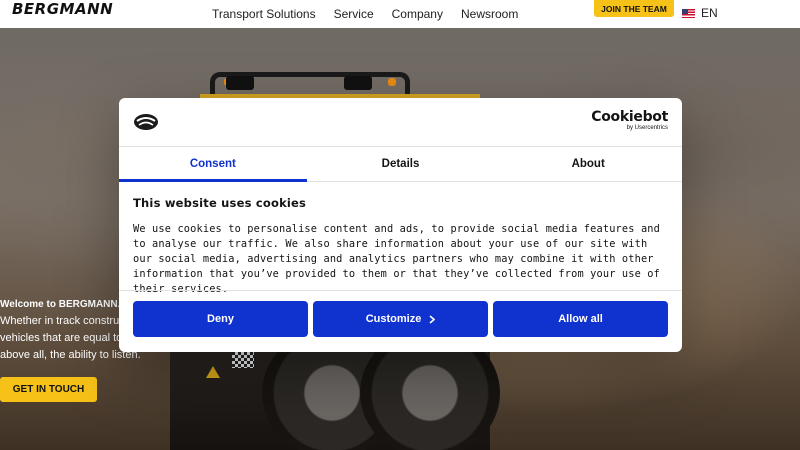  Describe the element at coordinates (400, 122) in the screenshot. I see `dialog-header: Cookiebot by Usercentrics` at that location.